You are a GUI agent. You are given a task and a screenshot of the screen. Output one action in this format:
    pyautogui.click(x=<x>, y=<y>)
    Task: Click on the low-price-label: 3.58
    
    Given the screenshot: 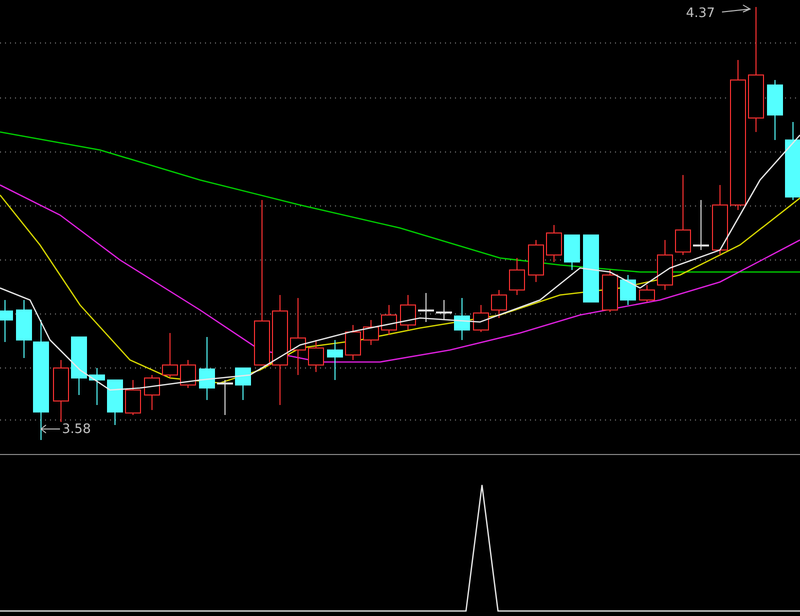 What is the action you would take?
    pyautogui.click(x=76, y=429)
    